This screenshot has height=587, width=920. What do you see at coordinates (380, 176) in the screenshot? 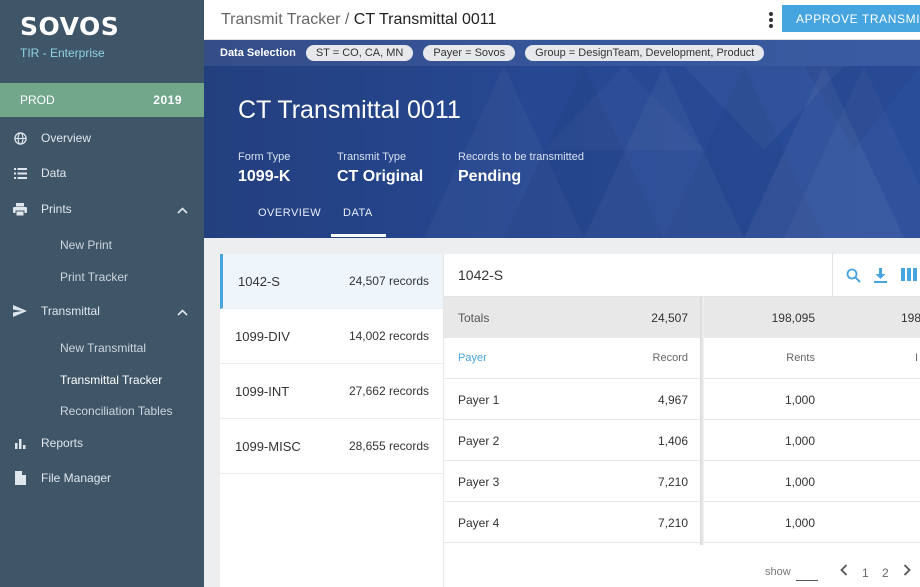
I see `meta-value: CT Original` at bounding box center [380, 176].